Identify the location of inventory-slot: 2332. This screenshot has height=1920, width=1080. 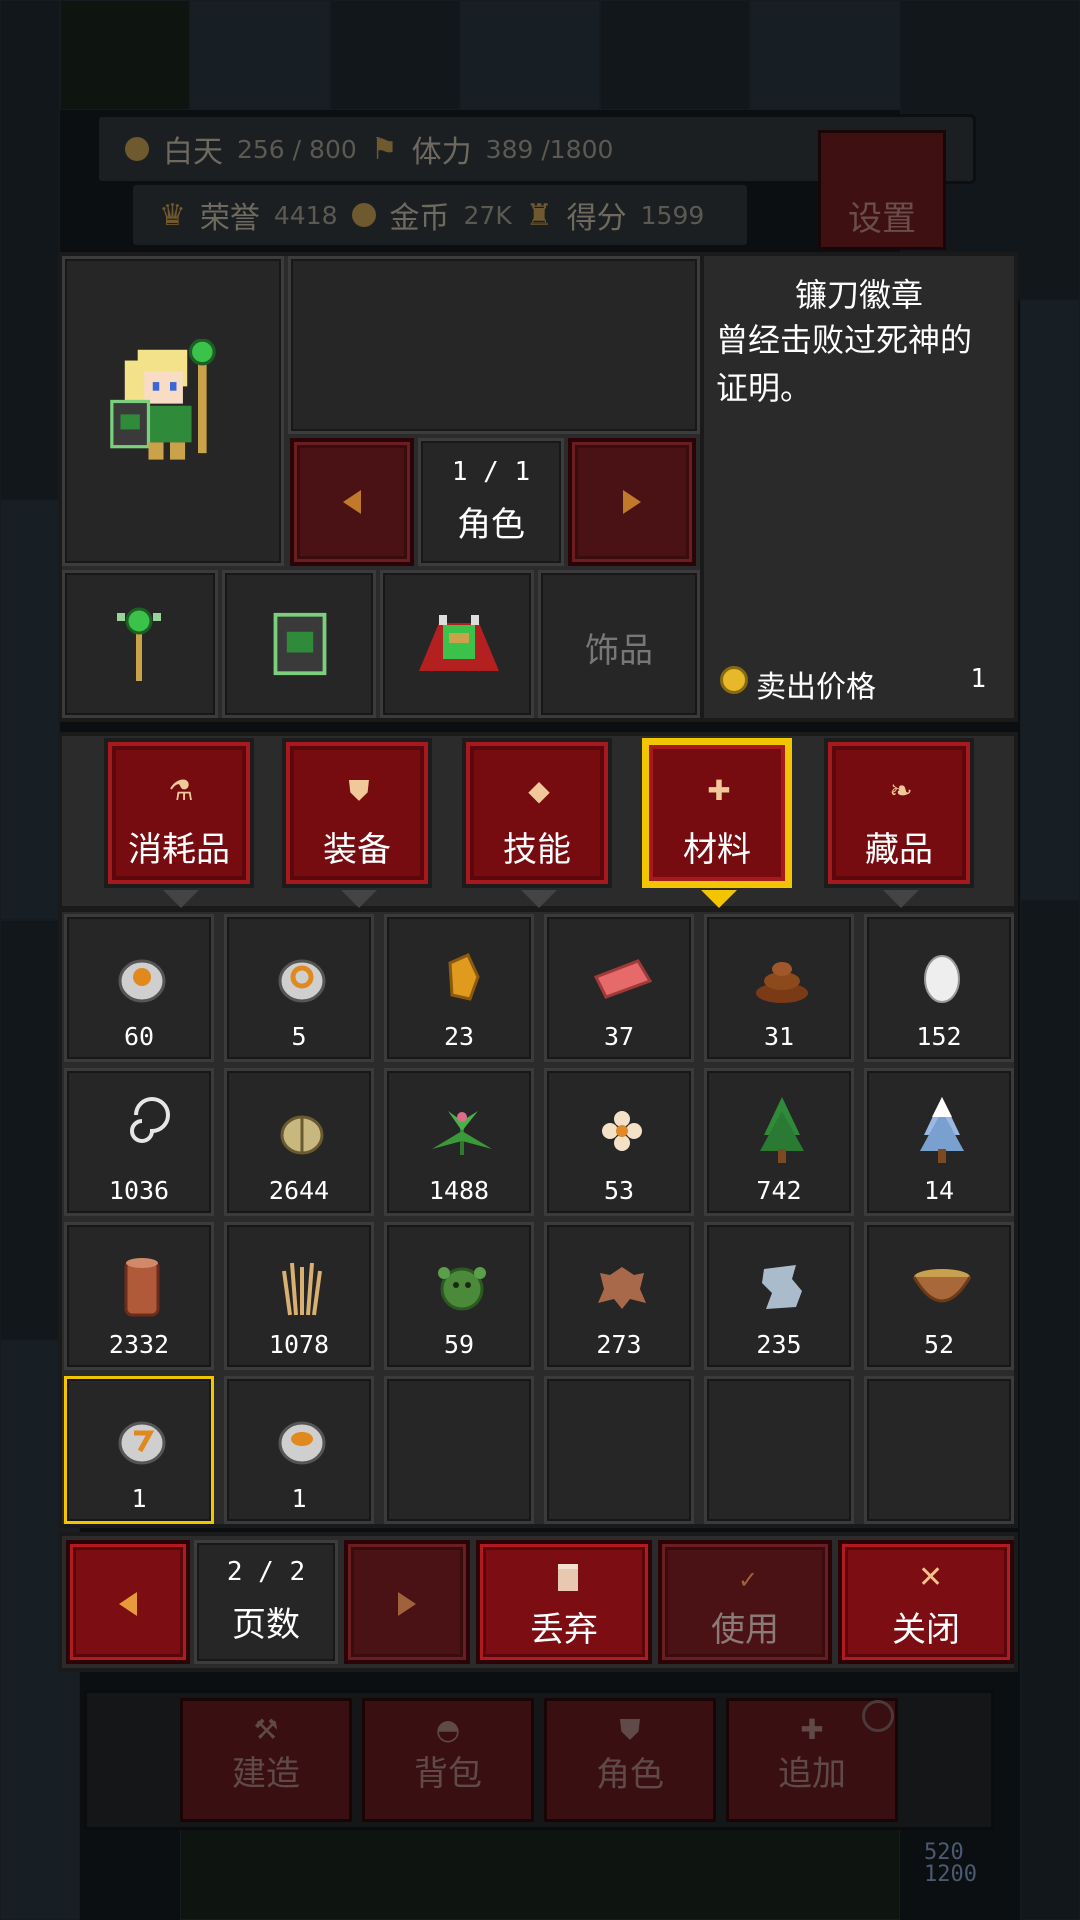
(139, 1296).